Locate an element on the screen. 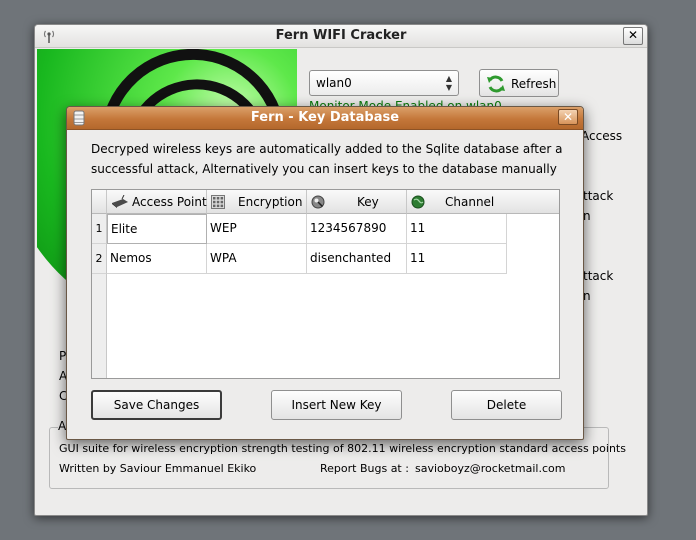  refresh-button: Refresh is located at coordinates (519, 83).